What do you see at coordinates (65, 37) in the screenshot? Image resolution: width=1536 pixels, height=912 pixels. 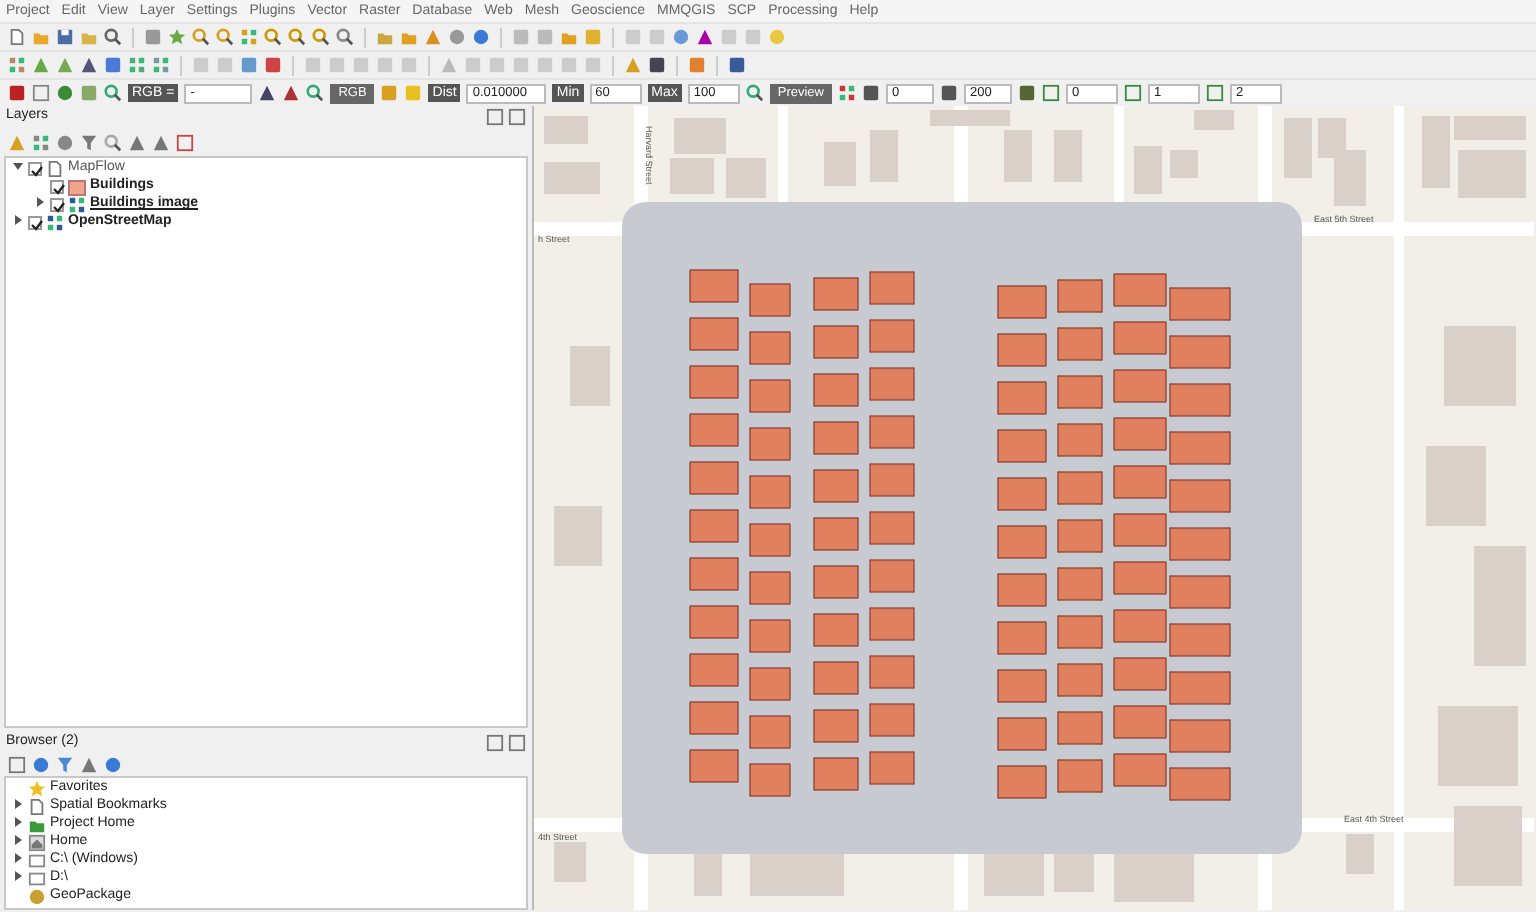 I see `save-icon` at bounding box center [65, 37].